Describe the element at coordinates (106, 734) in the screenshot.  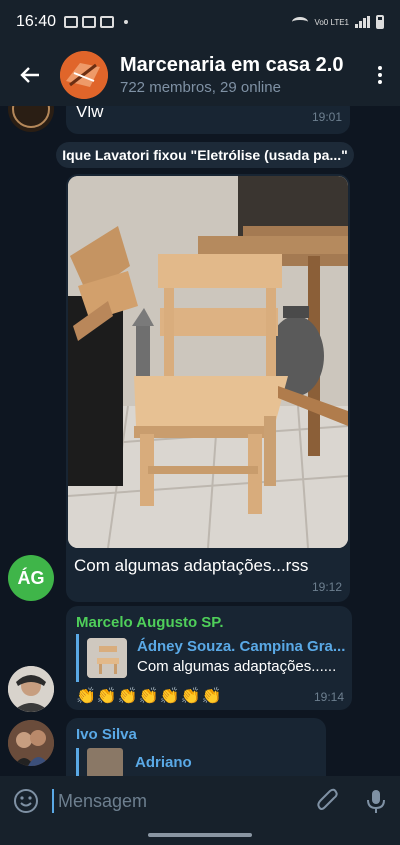
I see `sender-name: Ivo Silva` at that location.